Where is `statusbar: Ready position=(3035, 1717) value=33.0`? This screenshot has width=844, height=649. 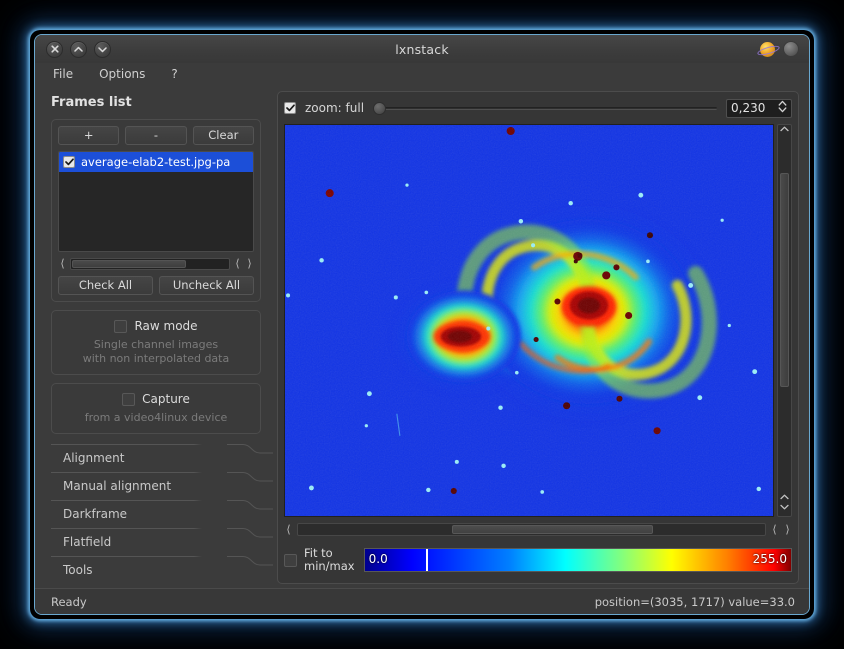
statusbar: Ready position=(3035, 1717) value=33.0 is located at coordinates (422, 601).